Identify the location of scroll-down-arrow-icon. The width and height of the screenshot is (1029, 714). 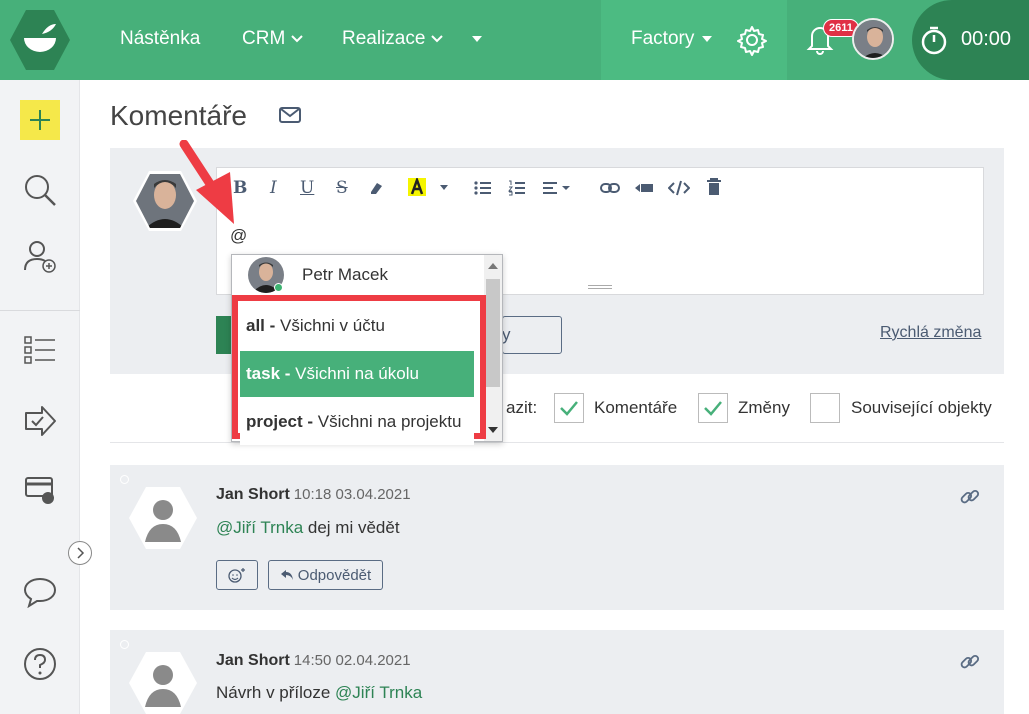
(493, 430).